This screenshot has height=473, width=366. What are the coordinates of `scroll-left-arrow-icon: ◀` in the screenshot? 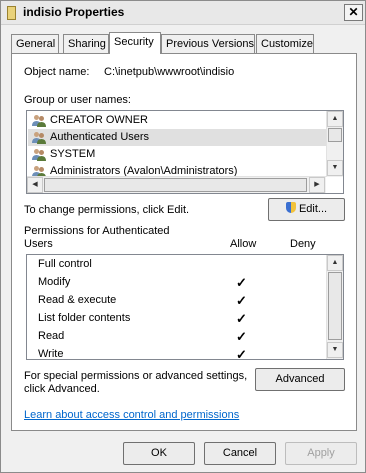 It's located at (35, 185).